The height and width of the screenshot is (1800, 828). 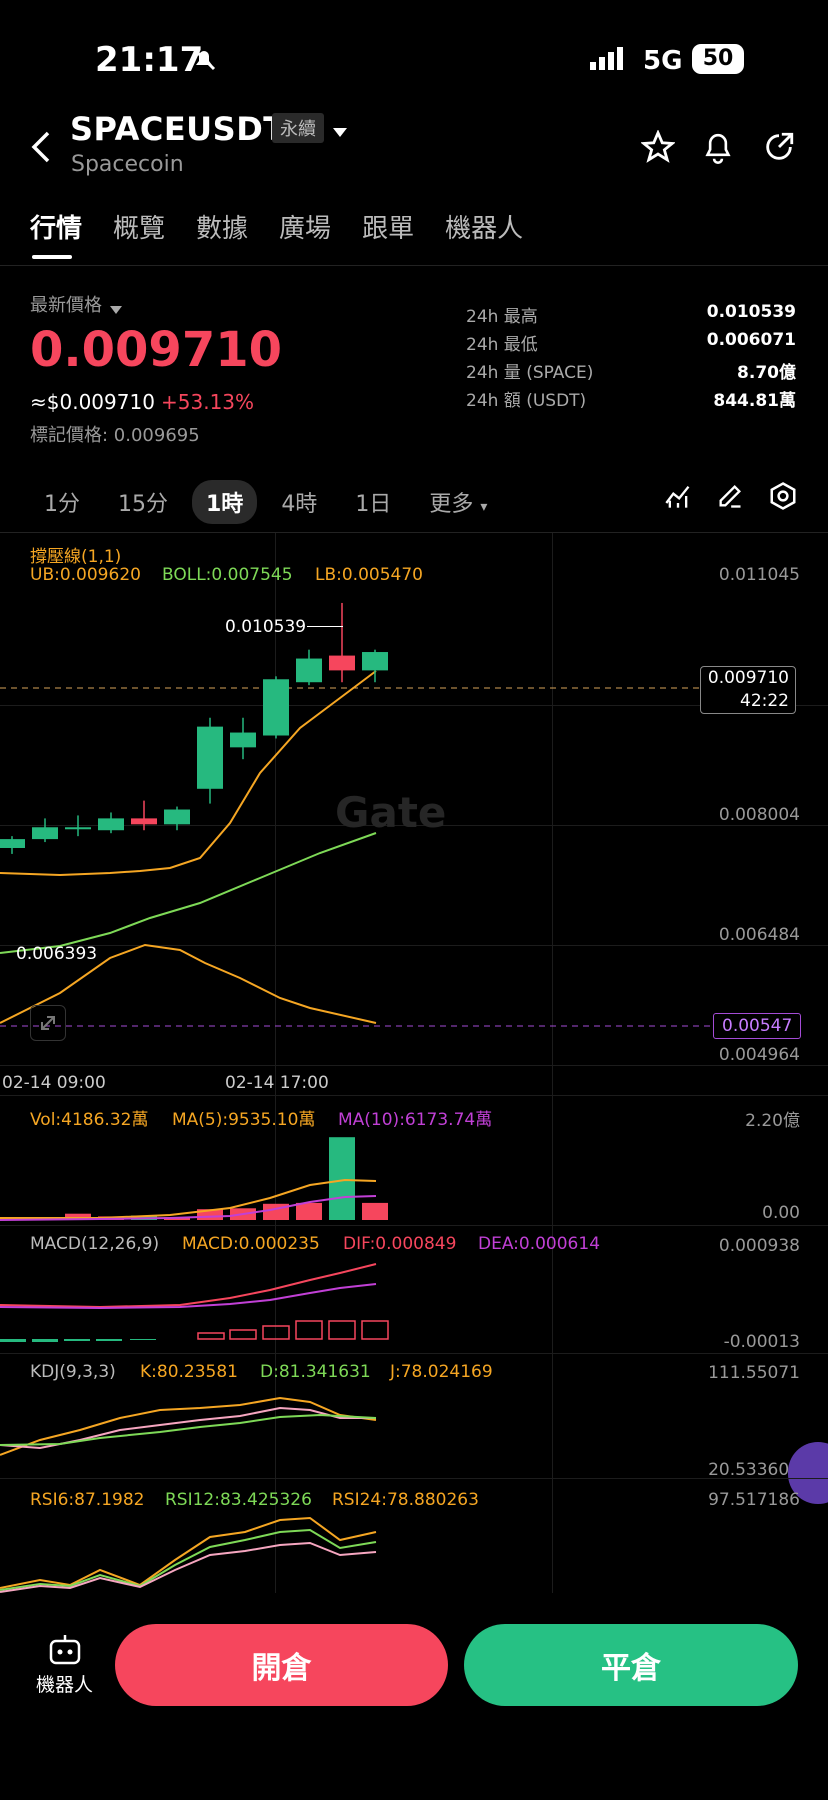 What do you see at coordinates (539, 1244) in the screenshot?
I see `dea-value: DEA:0.000614` at bounding box center [539, 1244].